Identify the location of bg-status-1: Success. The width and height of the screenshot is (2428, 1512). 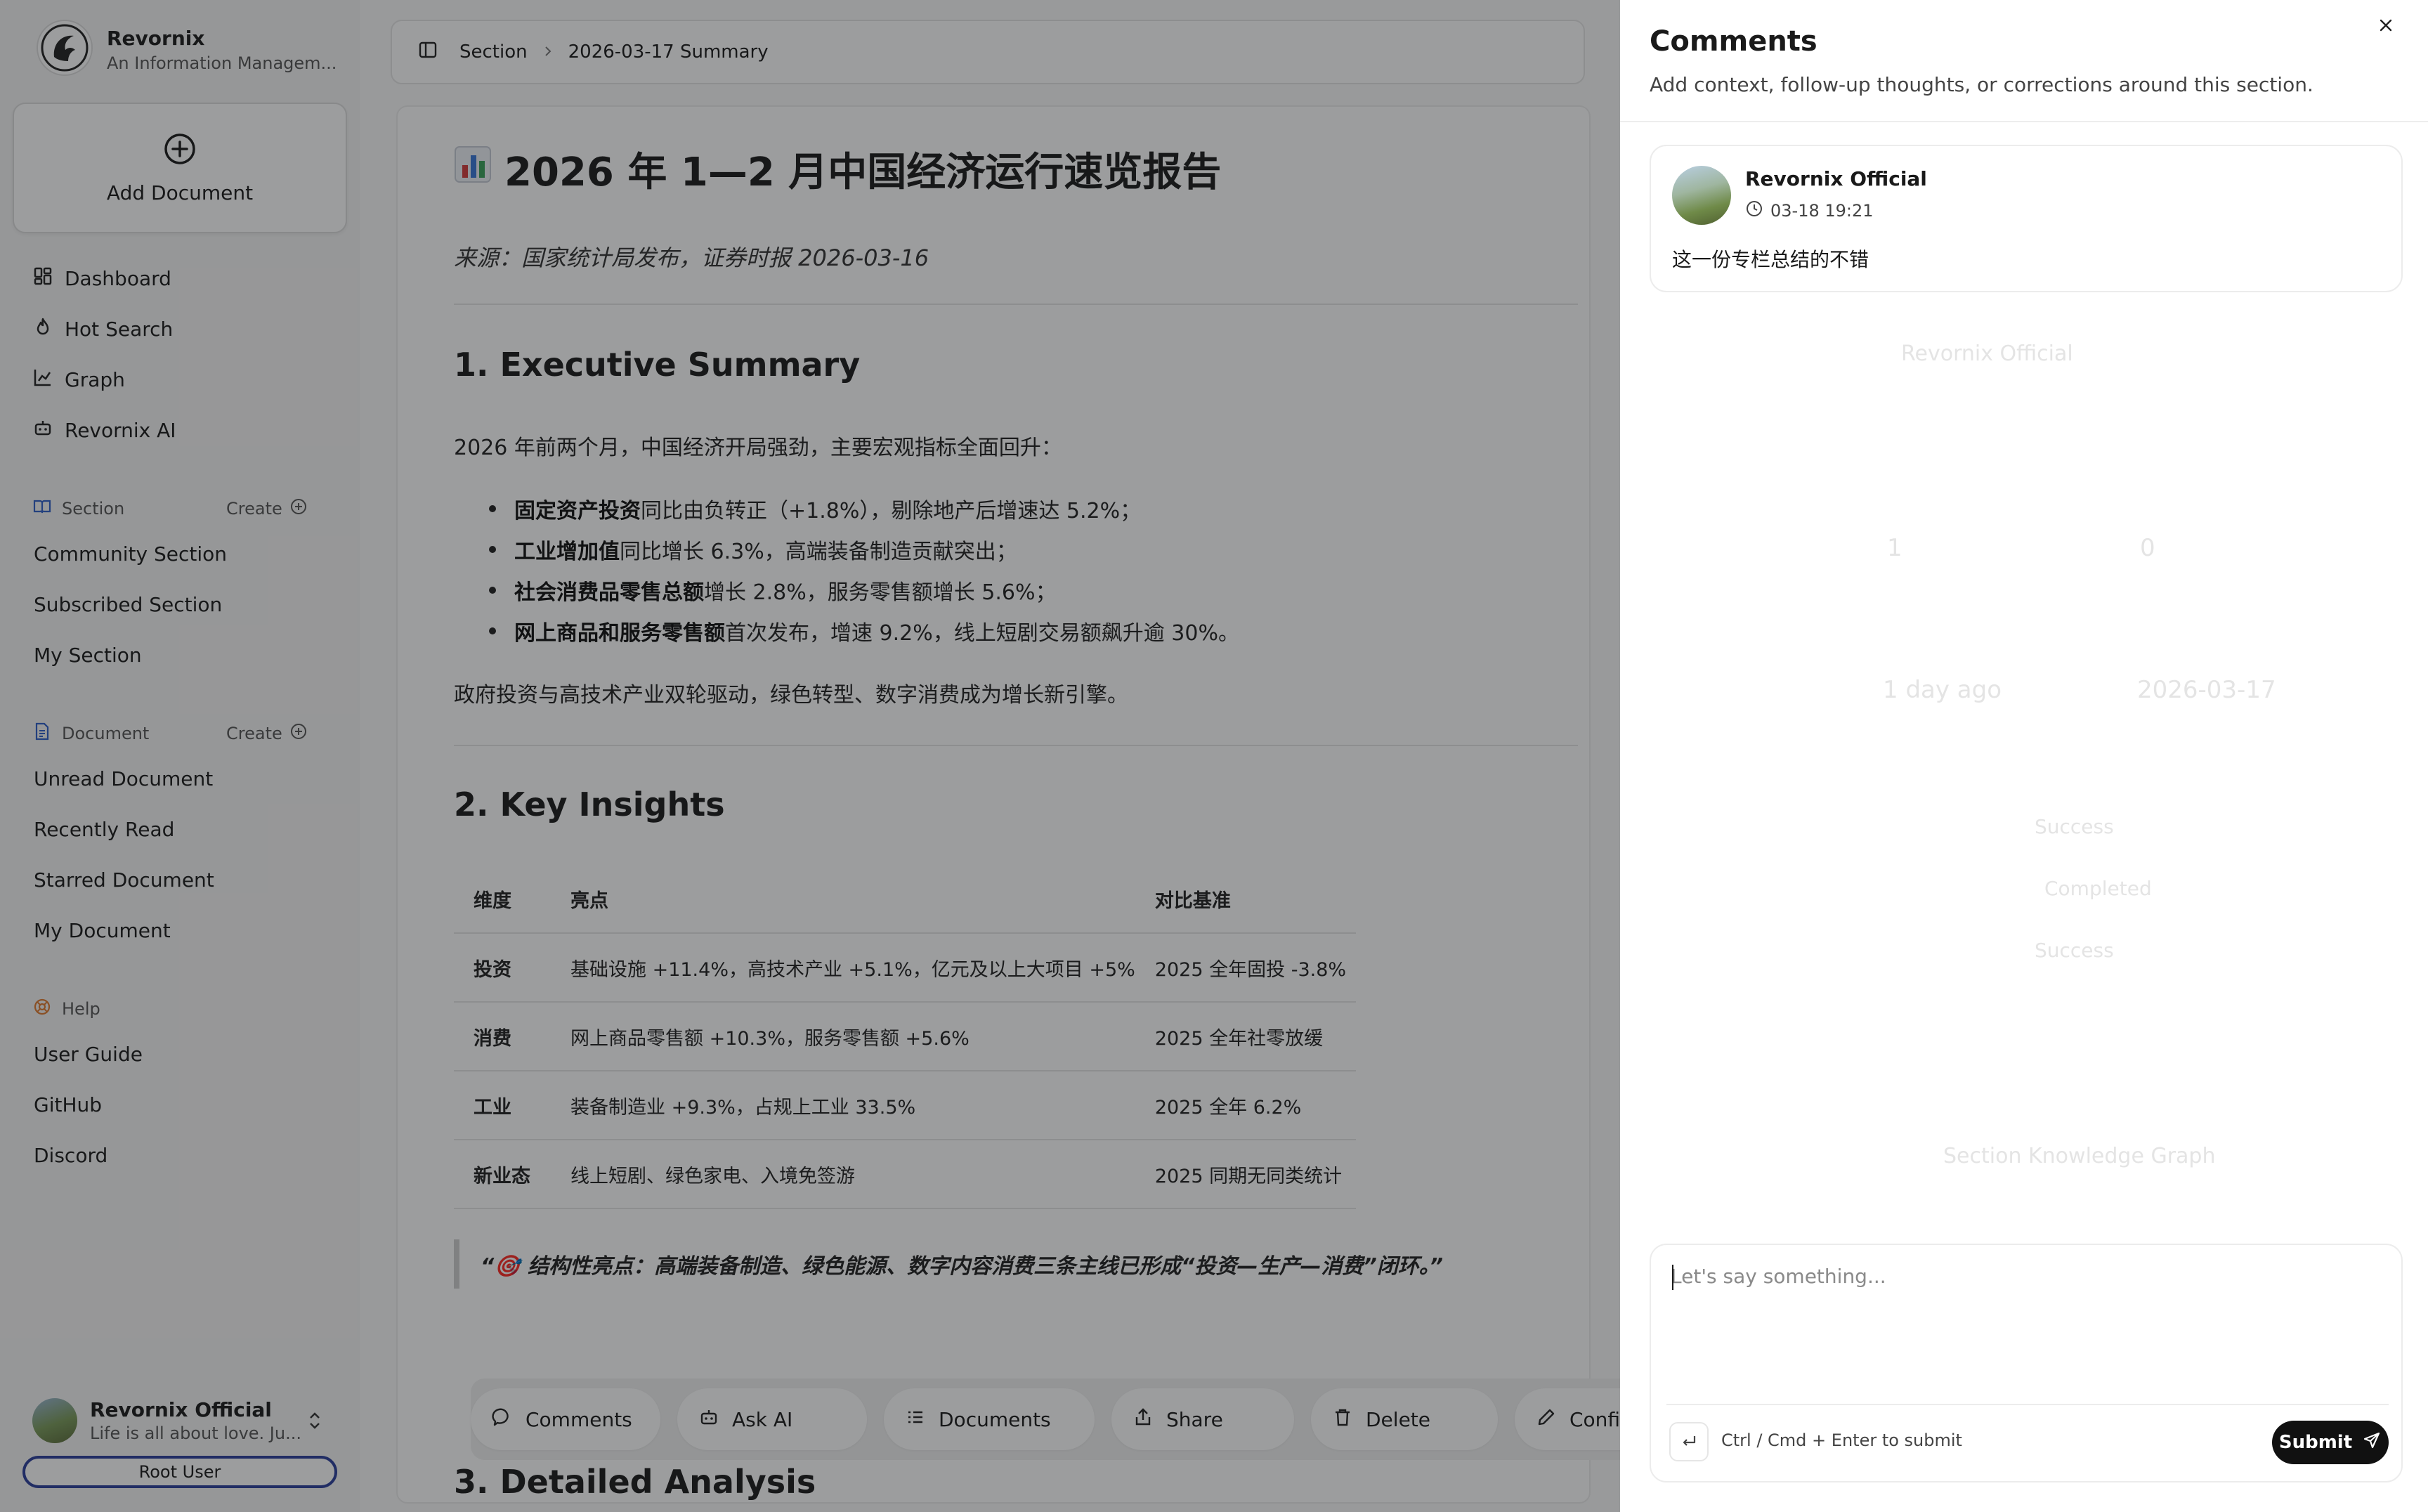
(2075, 827).